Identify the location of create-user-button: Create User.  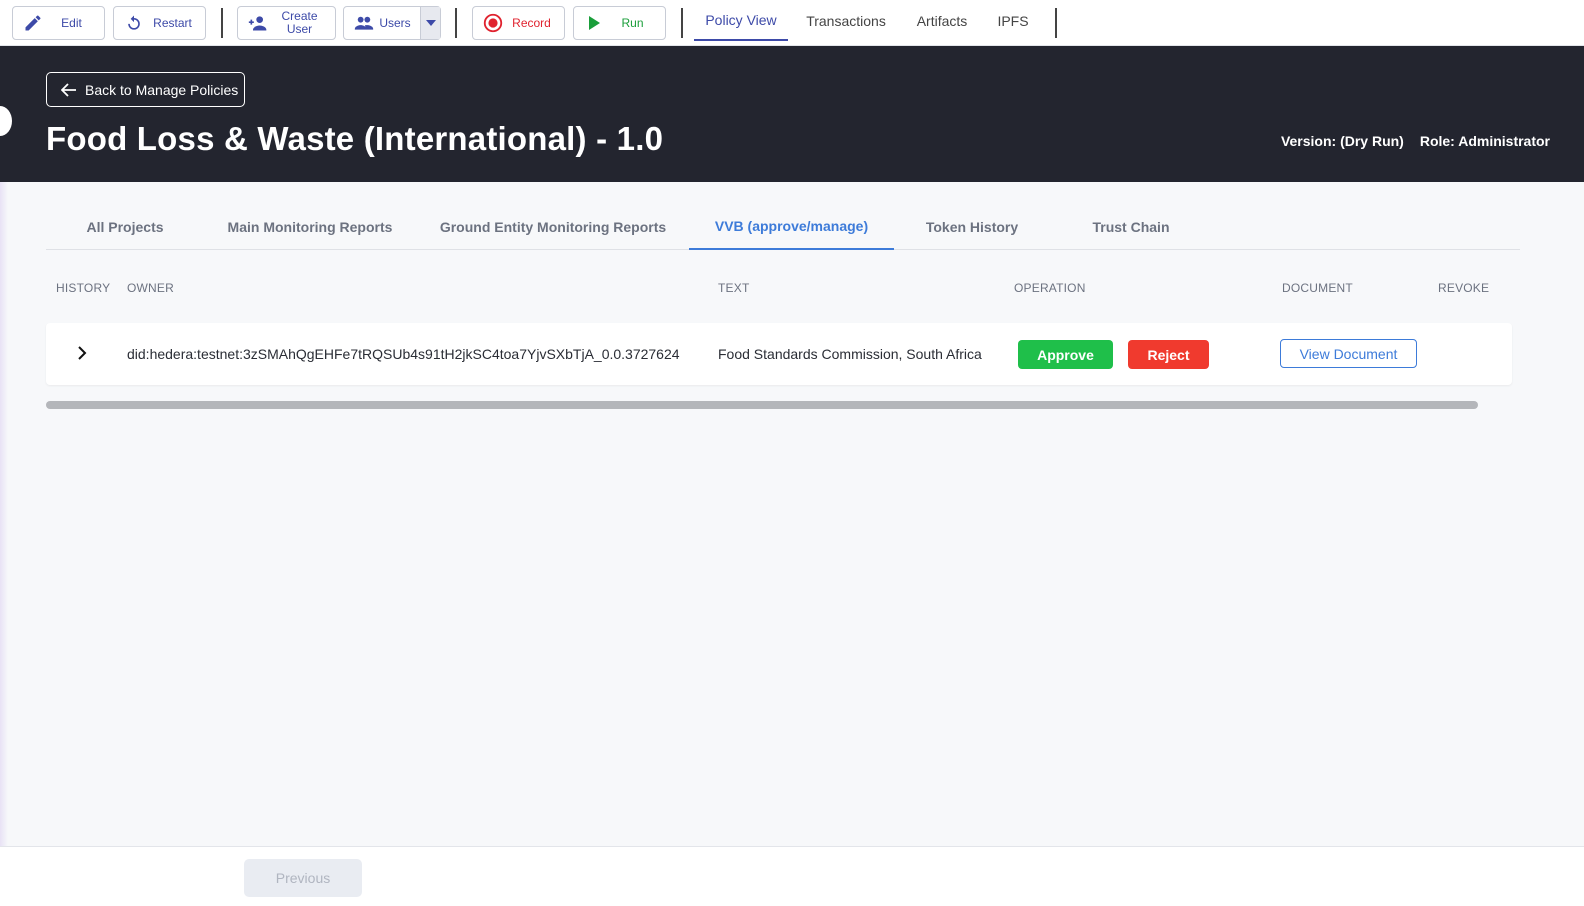
(286, 23).